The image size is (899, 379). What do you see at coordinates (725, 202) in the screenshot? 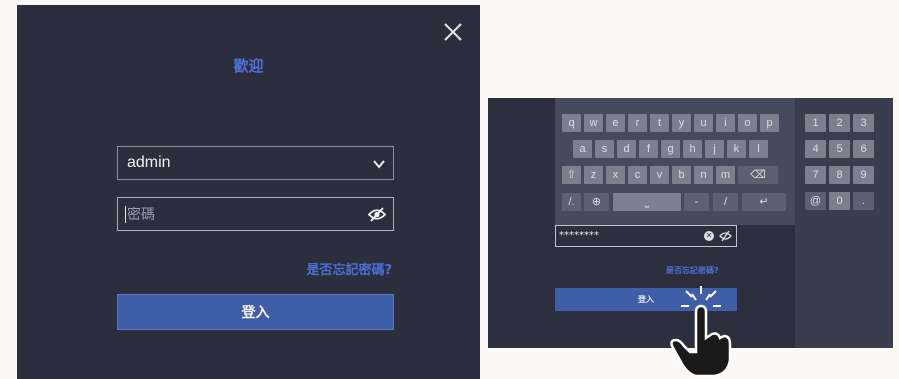
I see `key-slash: /` at bounding box center [725, 202].